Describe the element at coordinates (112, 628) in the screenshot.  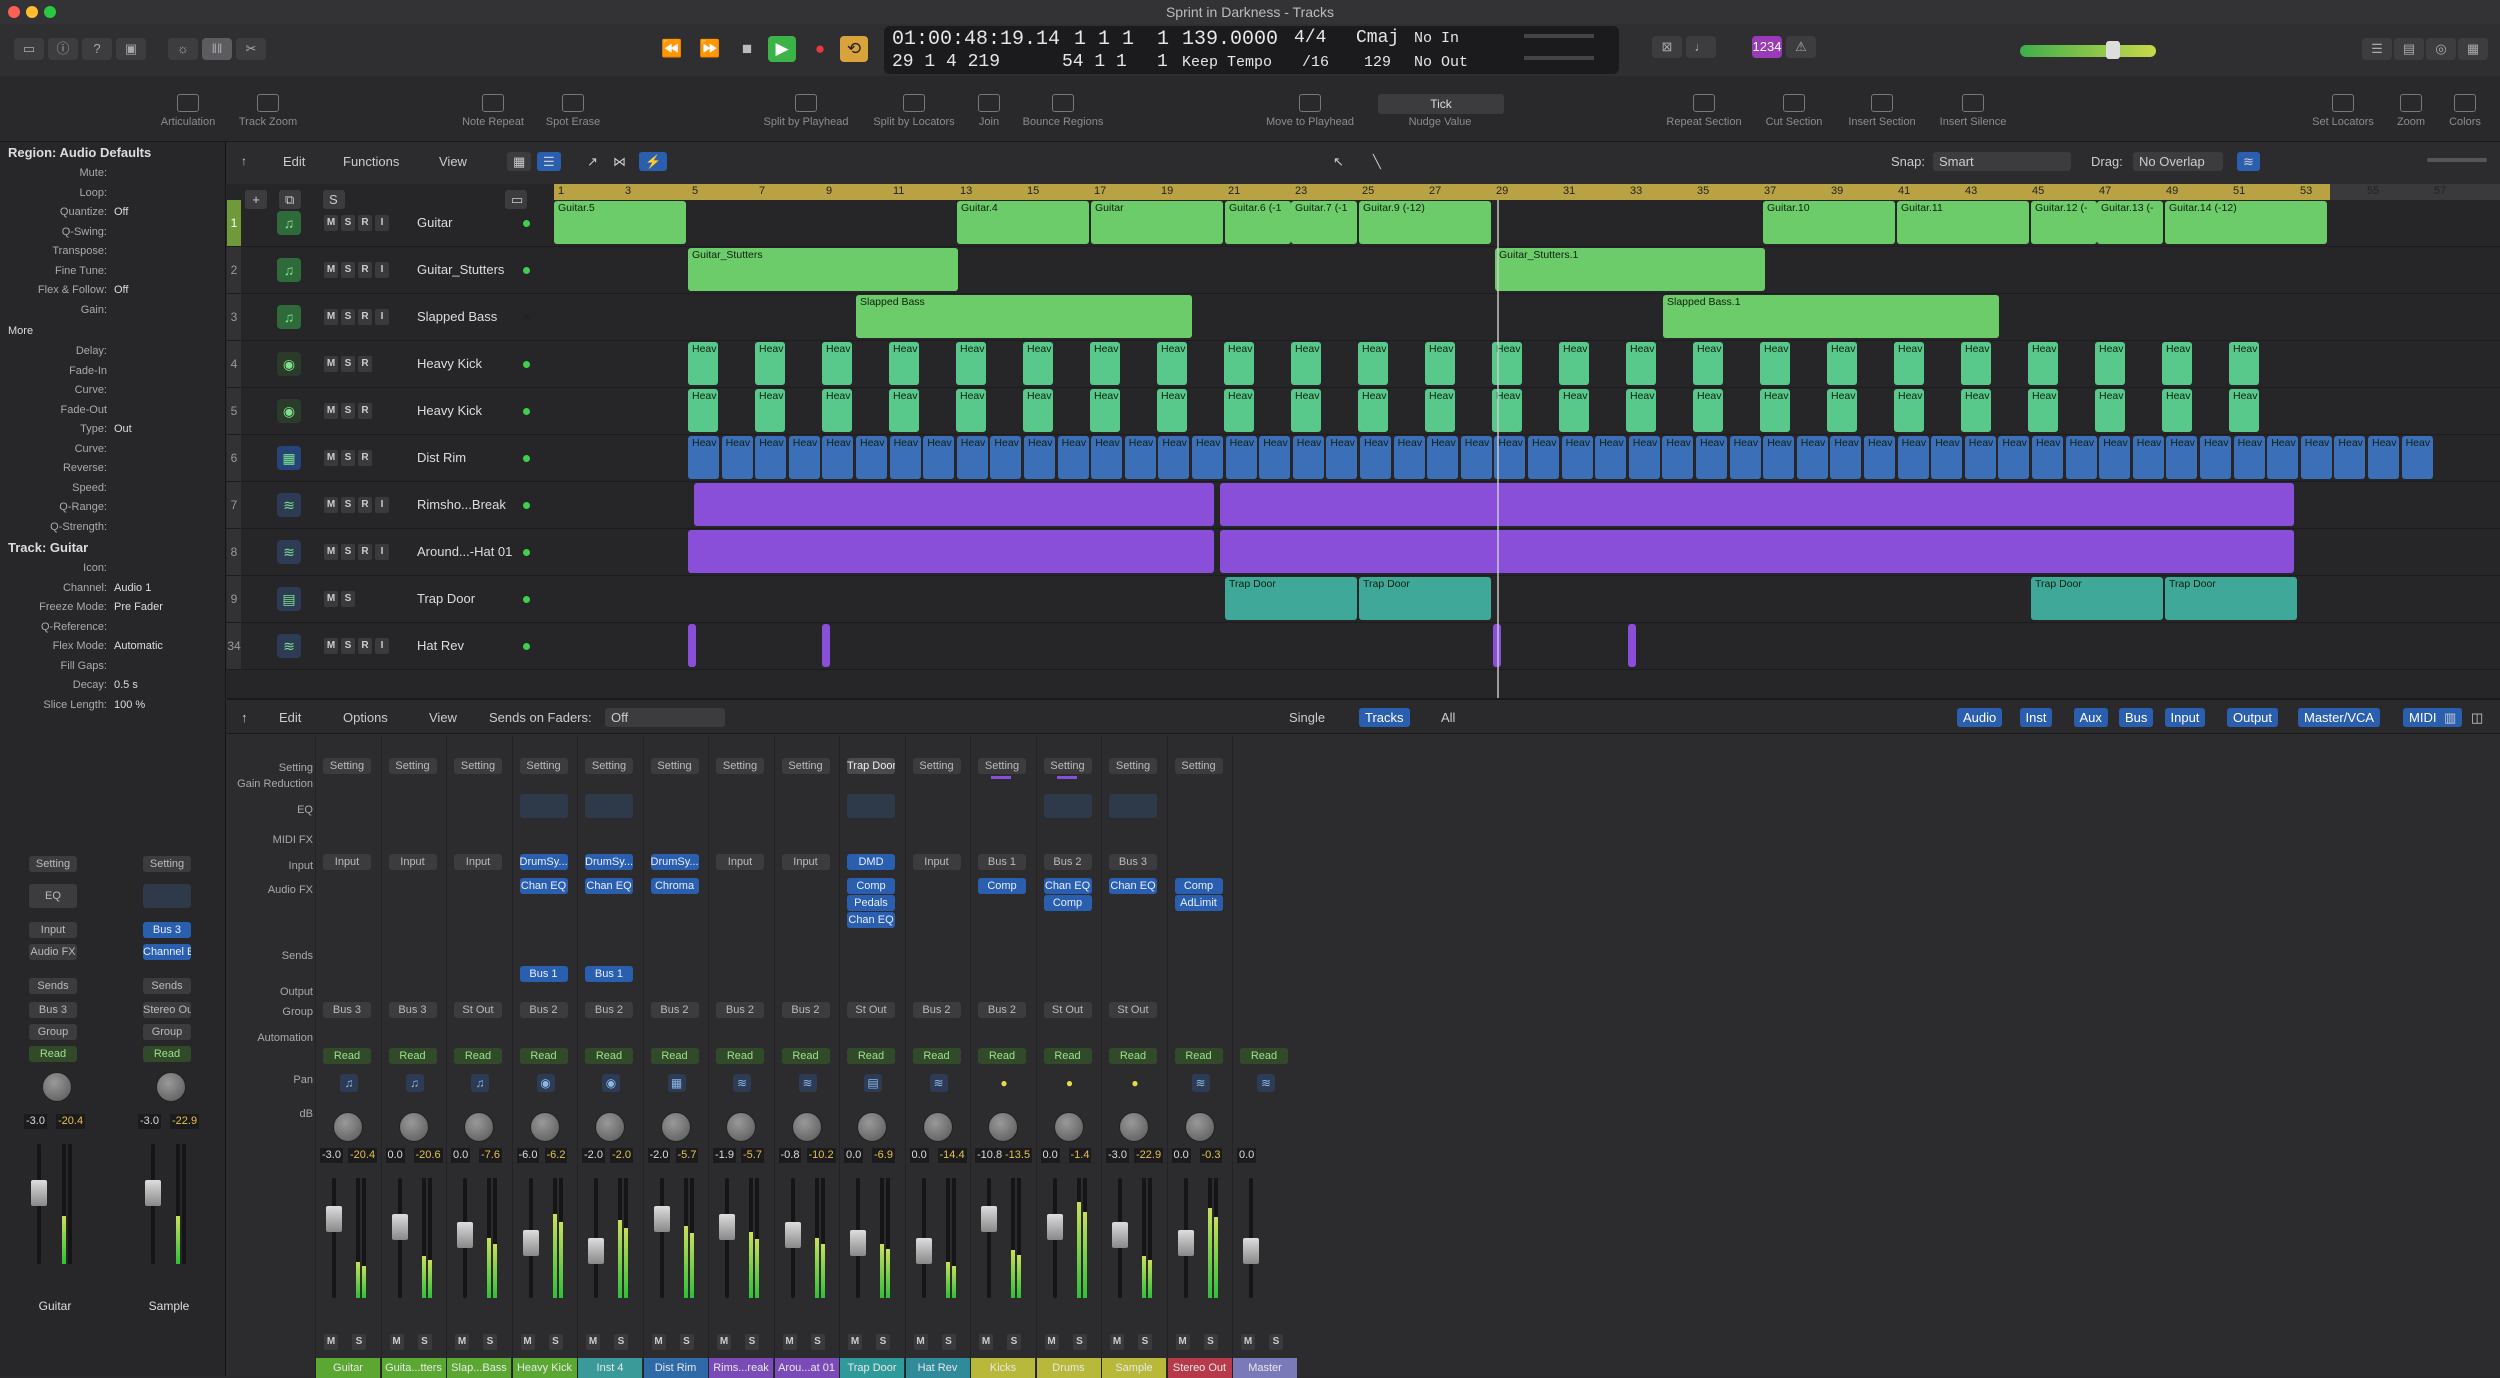
I see `inspector-row: Q-Reference:` at that location.